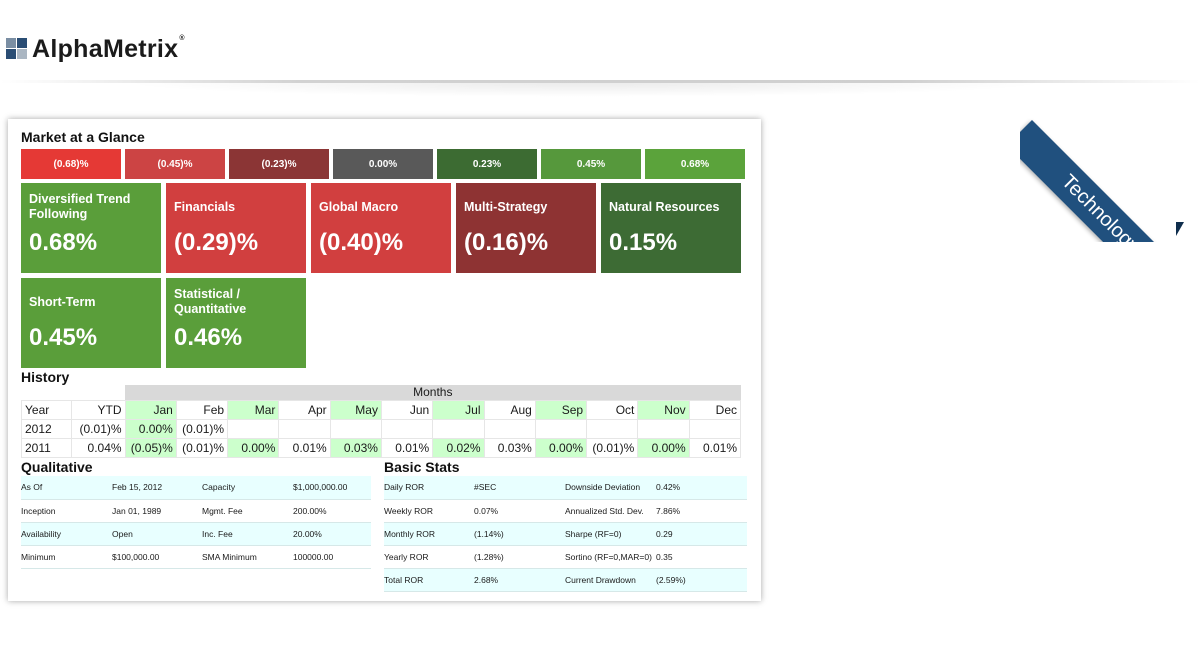 The width and height of the screenshot is (1200, 651). What do you see at coordinates (506, 242) in the screenshot?
I see `tile-value: (0.16)%` at bounding box center [506, 242].